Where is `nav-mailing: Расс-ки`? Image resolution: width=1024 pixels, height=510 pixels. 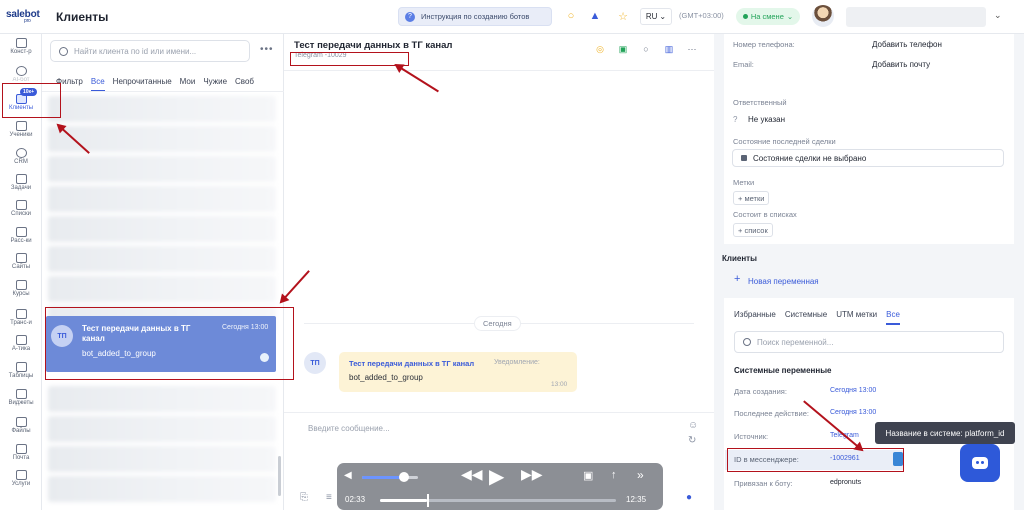
nav-mailing: Расс-ки is located at coordinates (21, 235).